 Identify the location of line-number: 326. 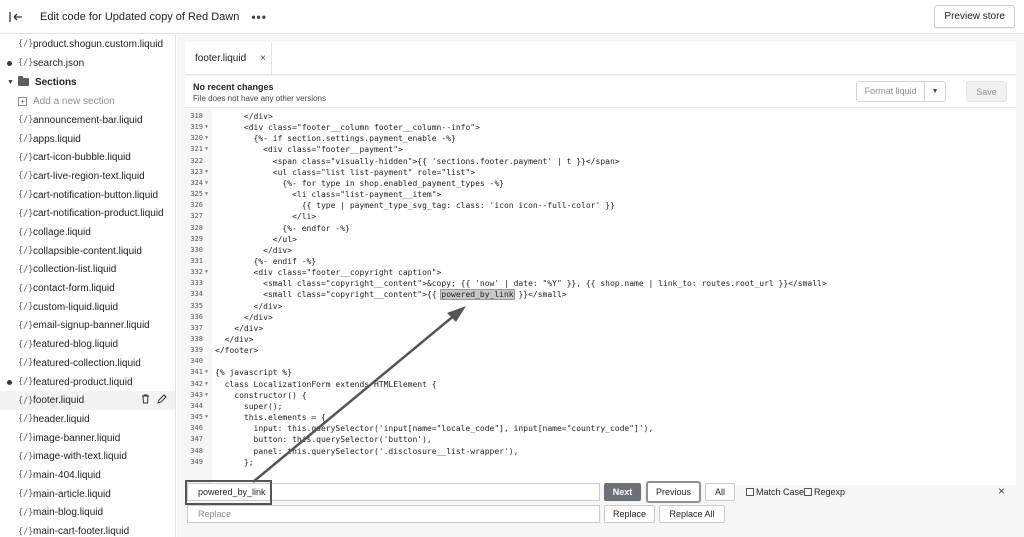
(196, 205).